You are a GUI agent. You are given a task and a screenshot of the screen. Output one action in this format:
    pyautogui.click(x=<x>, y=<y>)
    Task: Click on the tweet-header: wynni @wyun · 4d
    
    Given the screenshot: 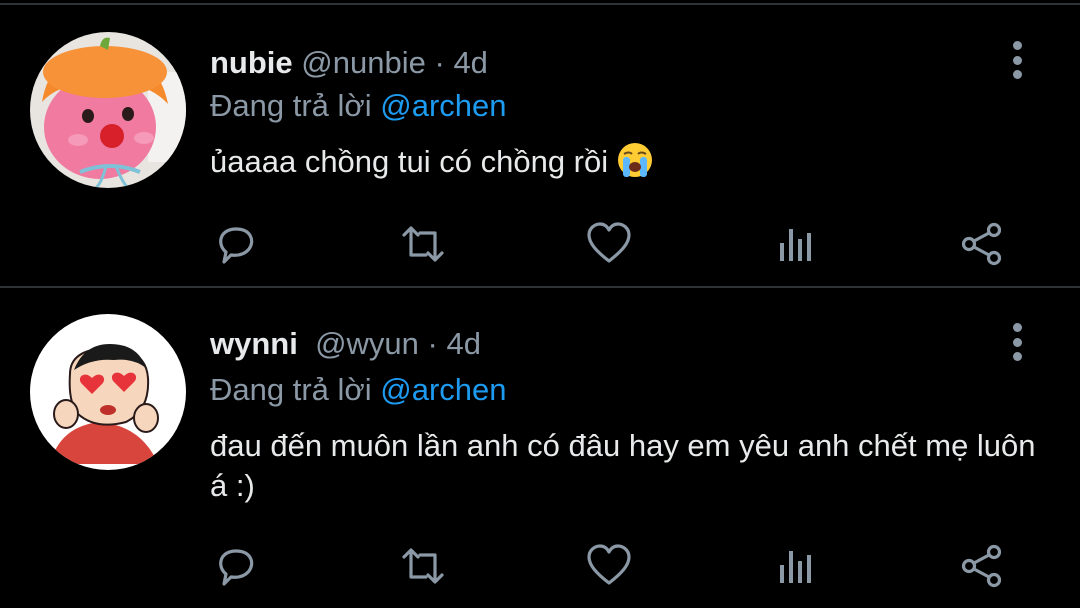 What is the action you would take?
    pyautogui.click(x=345, y=344)
    